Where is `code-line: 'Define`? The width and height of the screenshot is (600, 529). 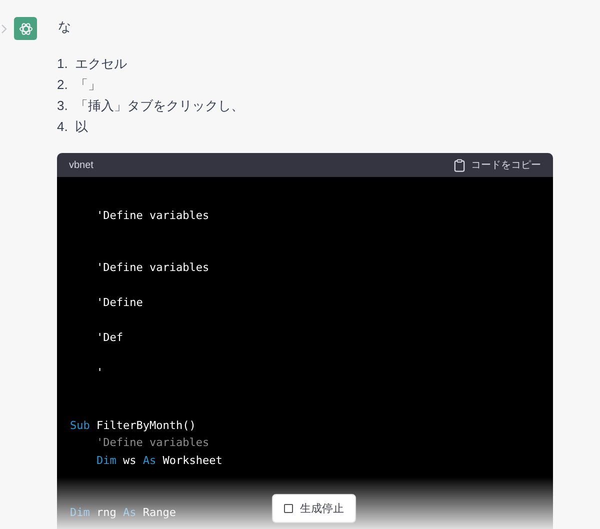 code-line: 'Define is located at coordinates (119, 303).